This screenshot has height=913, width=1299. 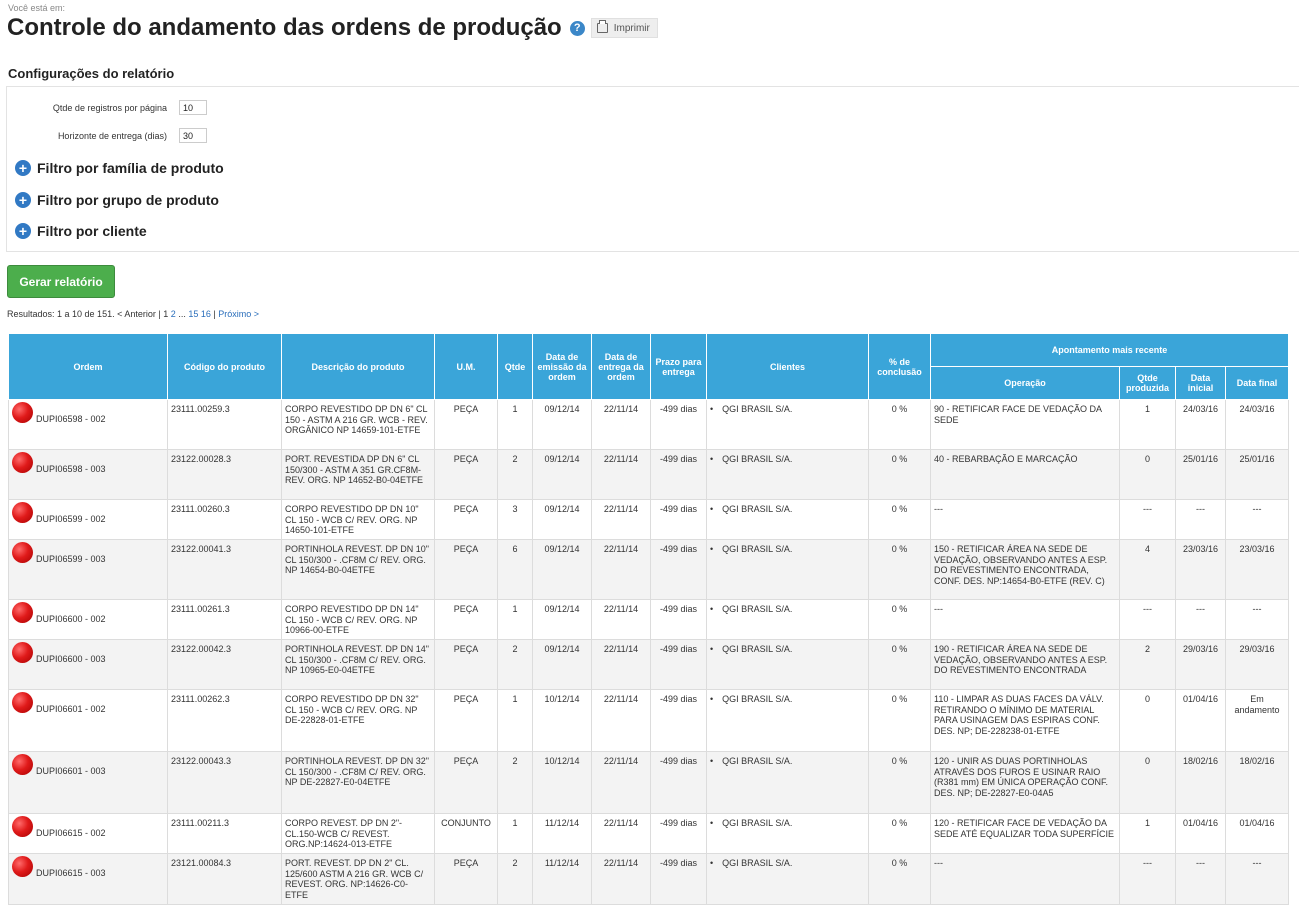 What do you see at coordinates (173, 314) in the screenshot?
I see `page-2-link: 2` at bounding box center [173, 314].